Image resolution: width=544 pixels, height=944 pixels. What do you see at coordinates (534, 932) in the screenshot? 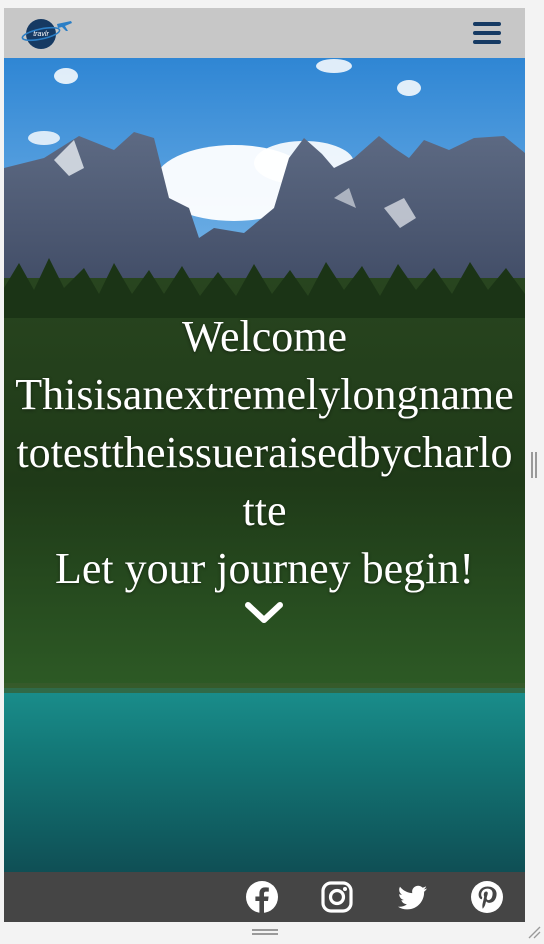
I see `corner-resize-grip-icon` at bounding box center [534, 932].